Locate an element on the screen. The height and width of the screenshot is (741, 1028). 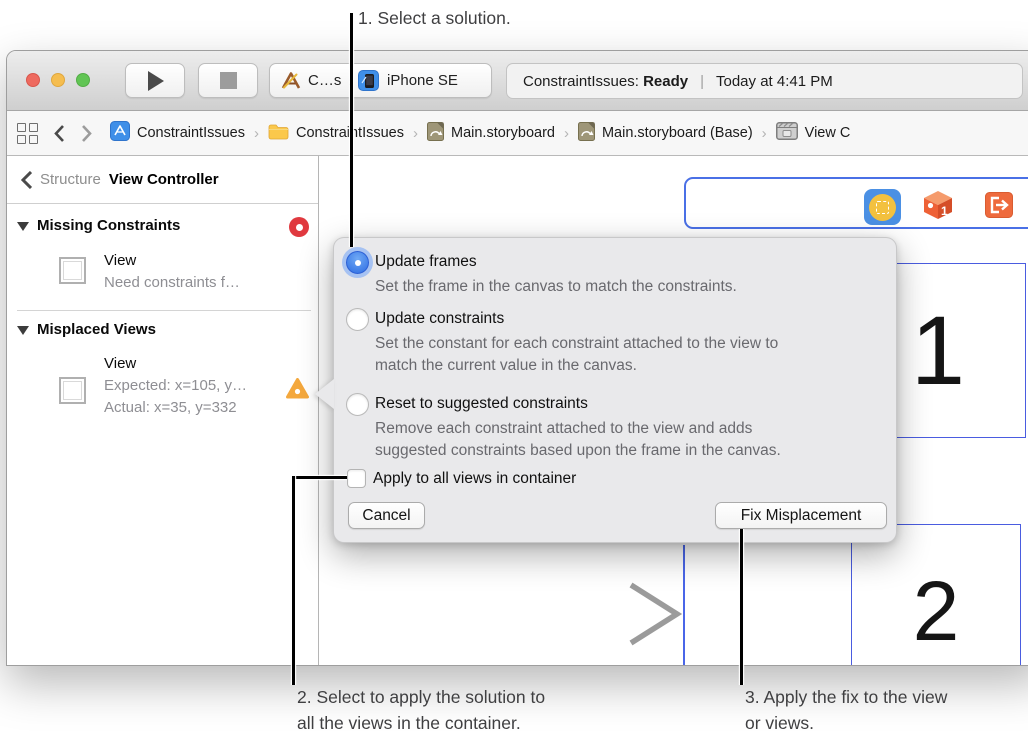
radio-reset-suggested-constraints is located at coordinates (357, 404).